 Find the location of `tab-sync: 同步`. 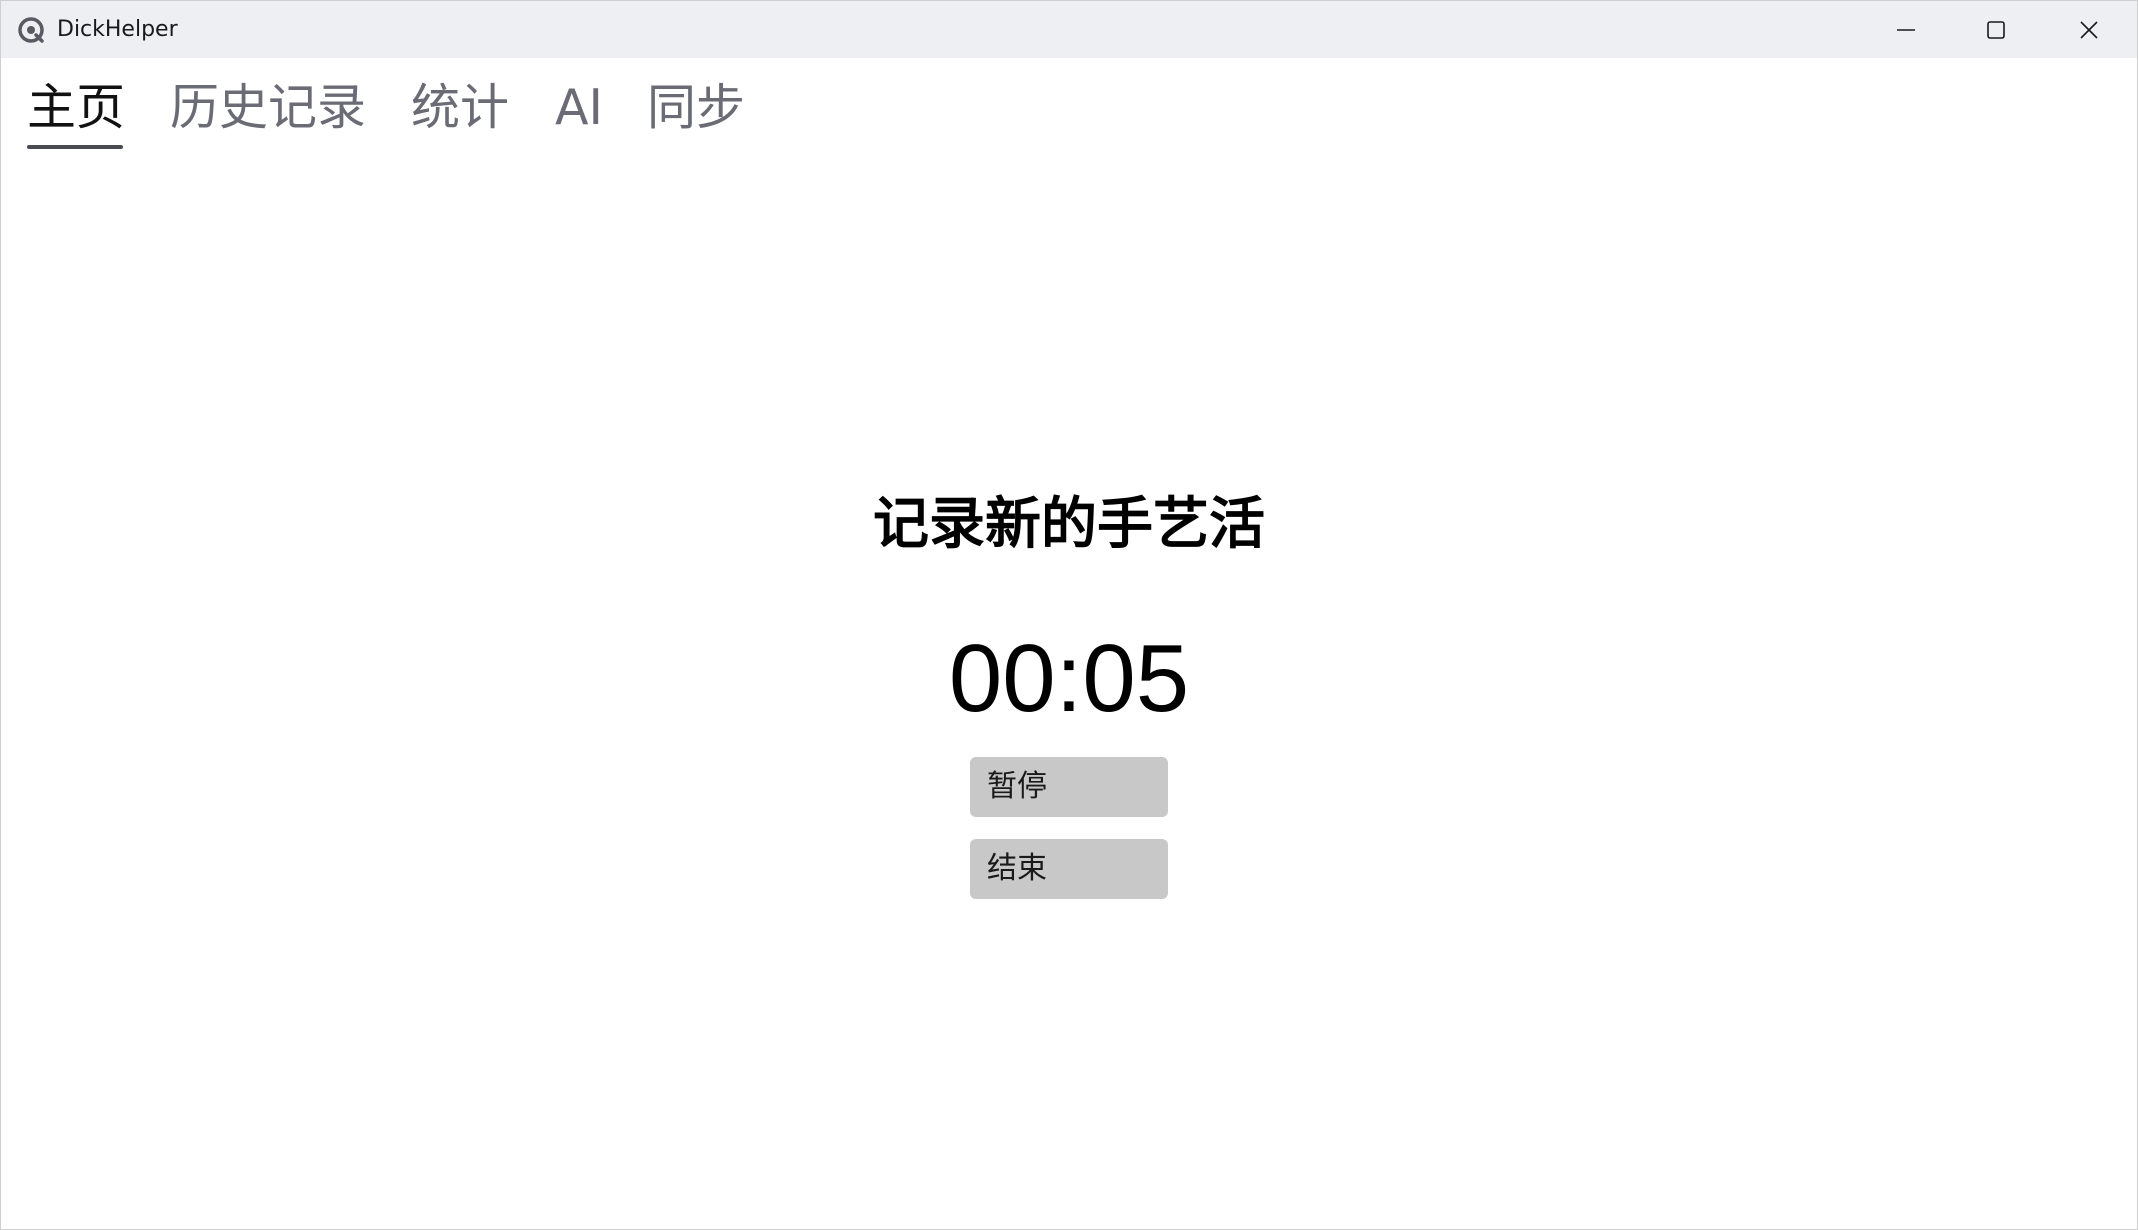

tab-sync: 同步 is located at coordinates (696, 108).